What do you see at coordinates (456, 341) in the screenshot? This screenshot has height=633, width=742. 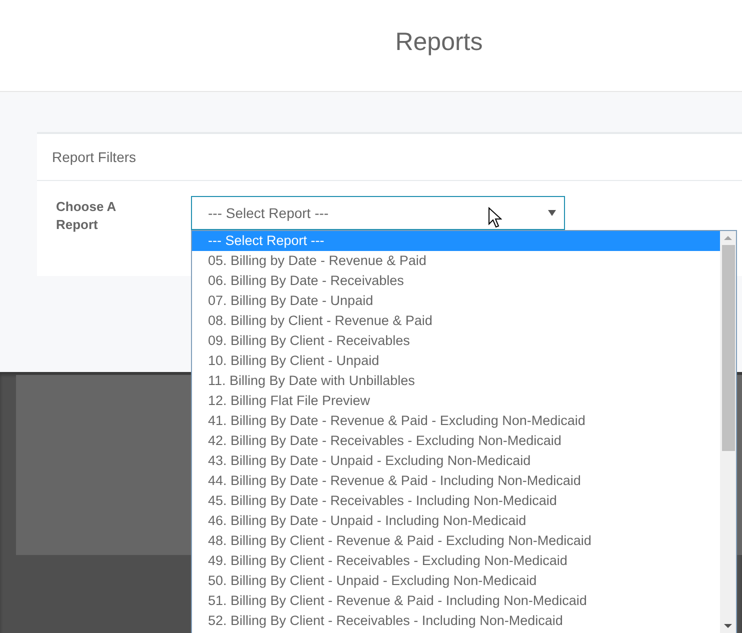 I see `dropdown-option: 09. Billing By Client - Receivables` at bounding box center [456, 341].